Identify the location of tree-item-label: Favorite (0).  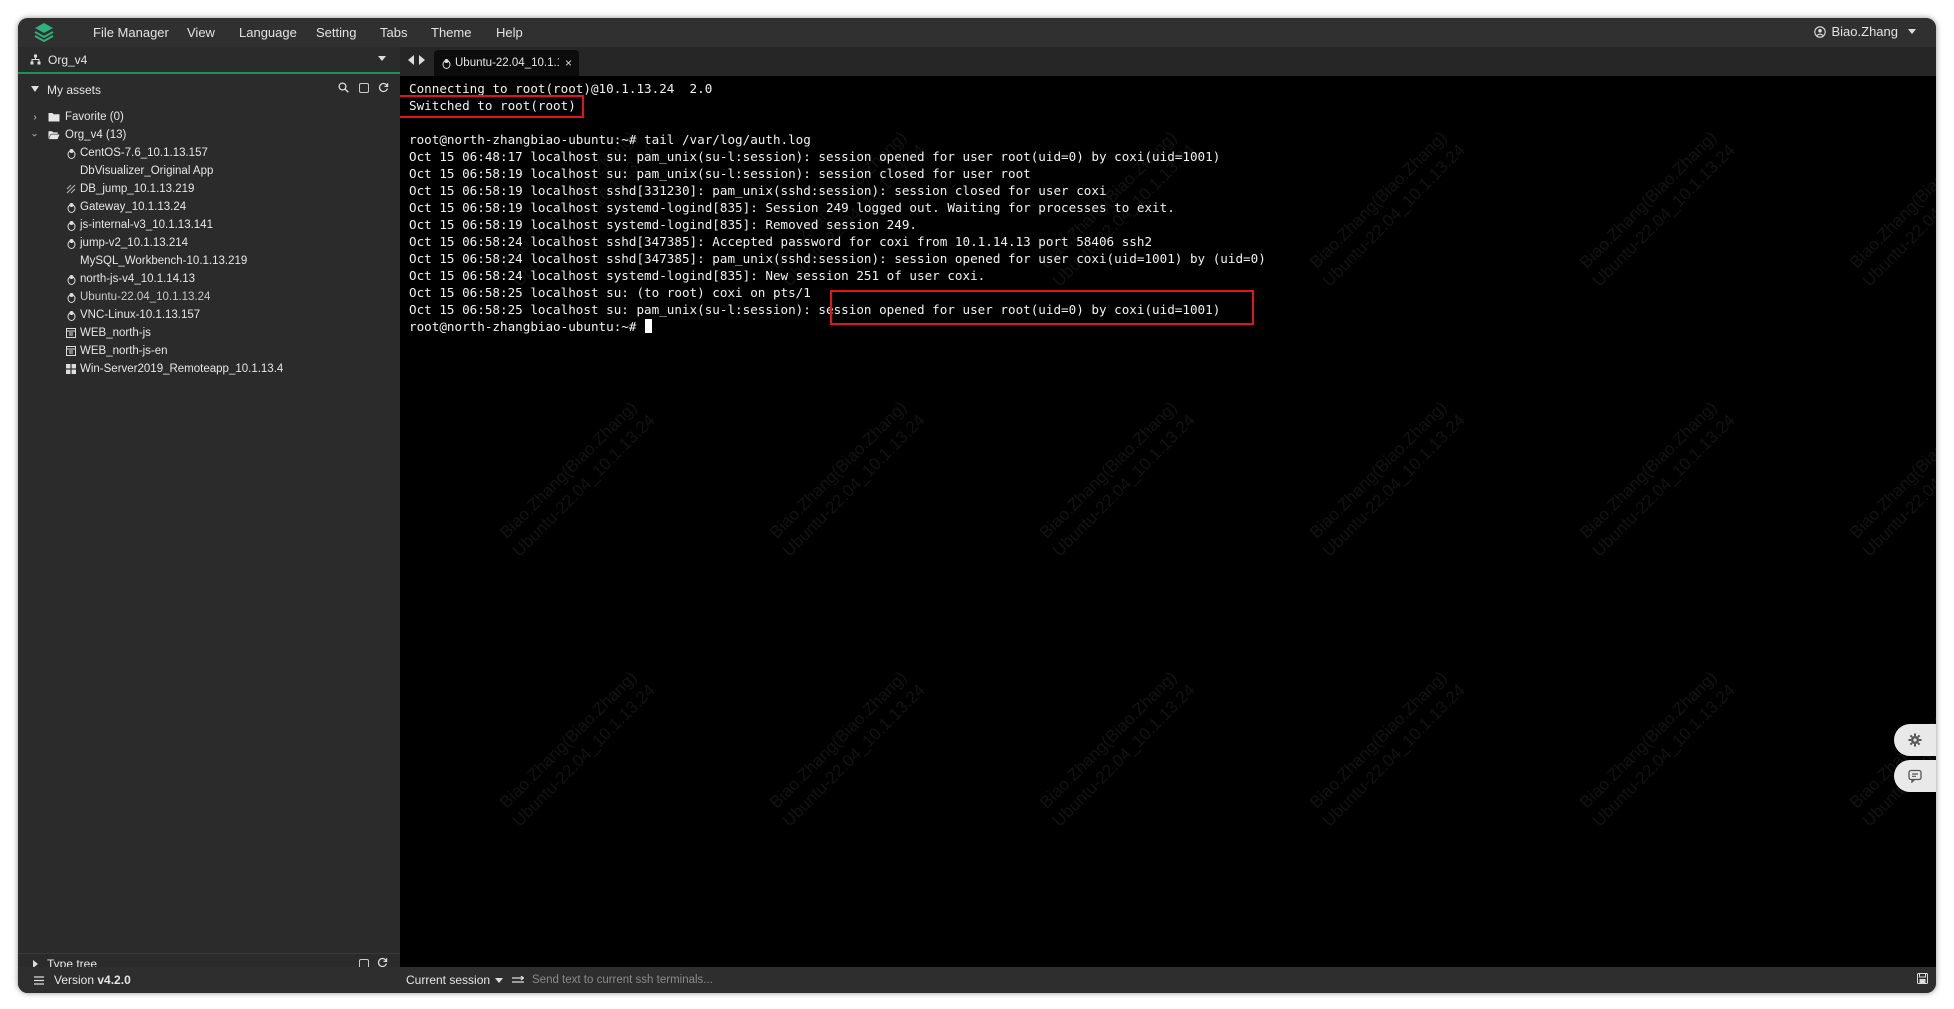
(94, 117).